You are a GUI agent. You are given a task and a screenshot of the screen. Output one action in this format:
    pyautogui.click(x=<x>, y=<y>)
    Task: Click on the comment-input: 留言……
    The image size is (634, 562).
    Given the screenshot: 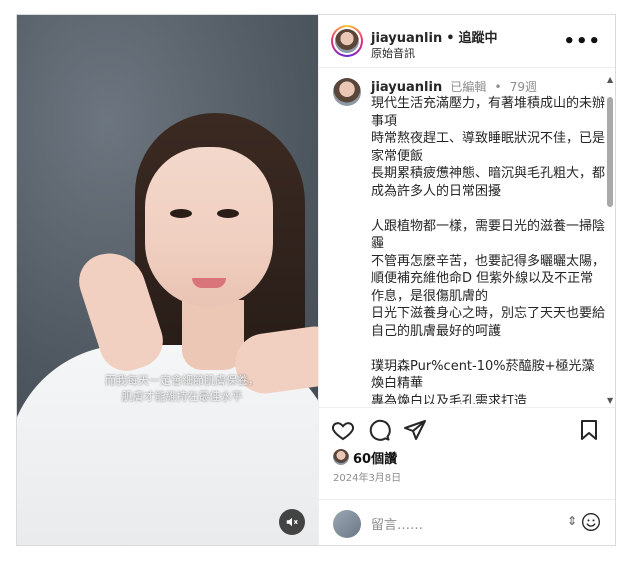 What is the action you would take?
    pyautogui.click(x=397, y=523)
    